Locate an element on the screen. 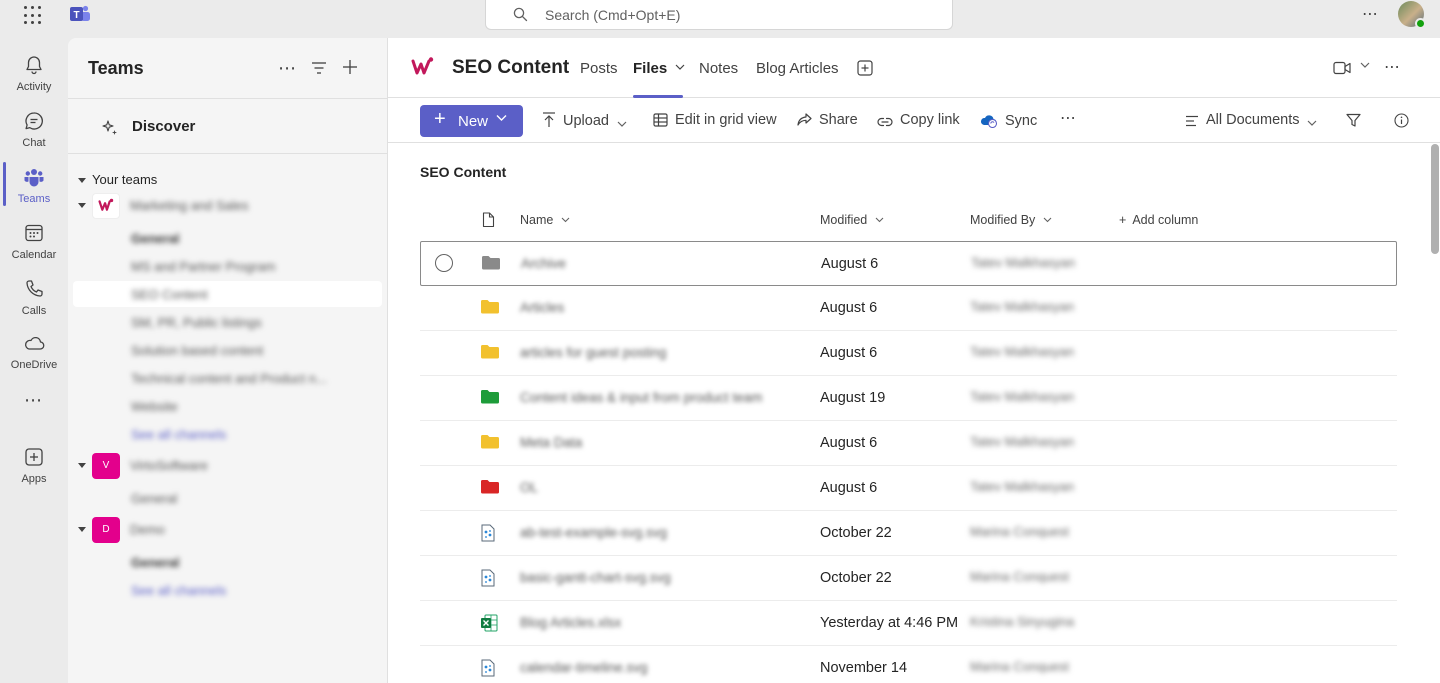 This screenshot has width=1440, height=683. column-header-modified: Modified is located at coordinates (852, 220).